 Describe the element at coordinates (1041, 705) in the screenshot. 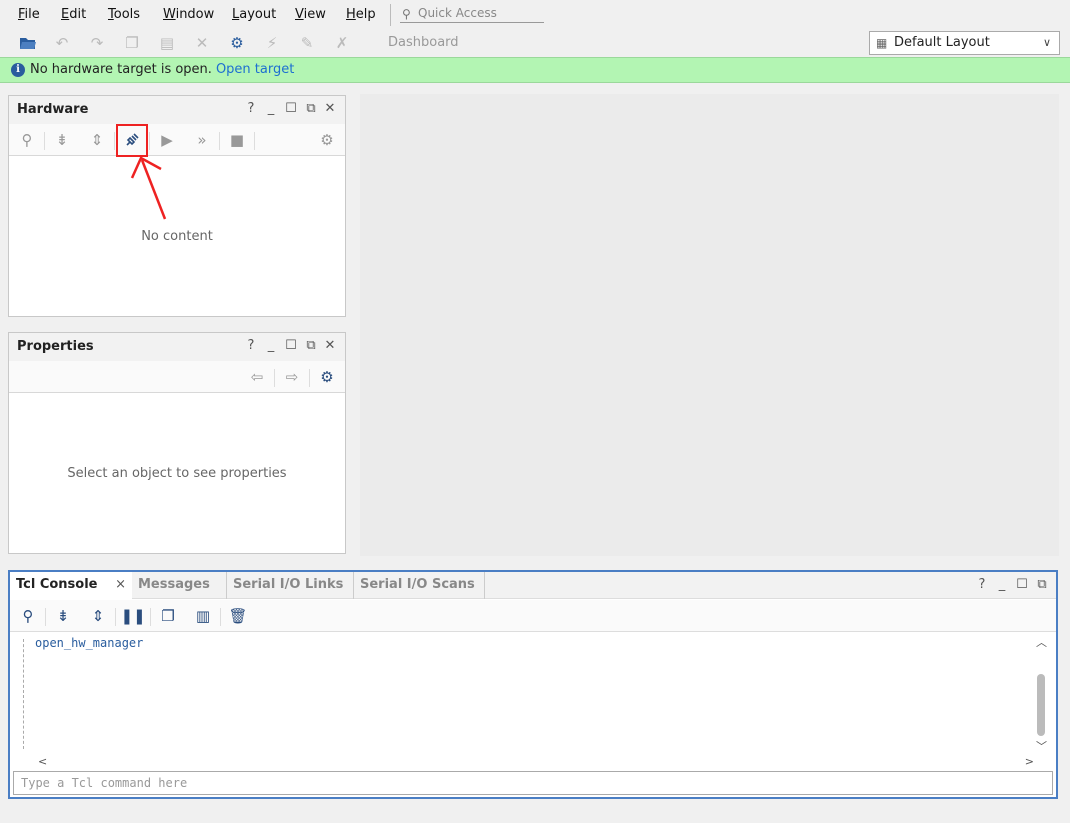

I see `scrollbar-thumb` at that location.